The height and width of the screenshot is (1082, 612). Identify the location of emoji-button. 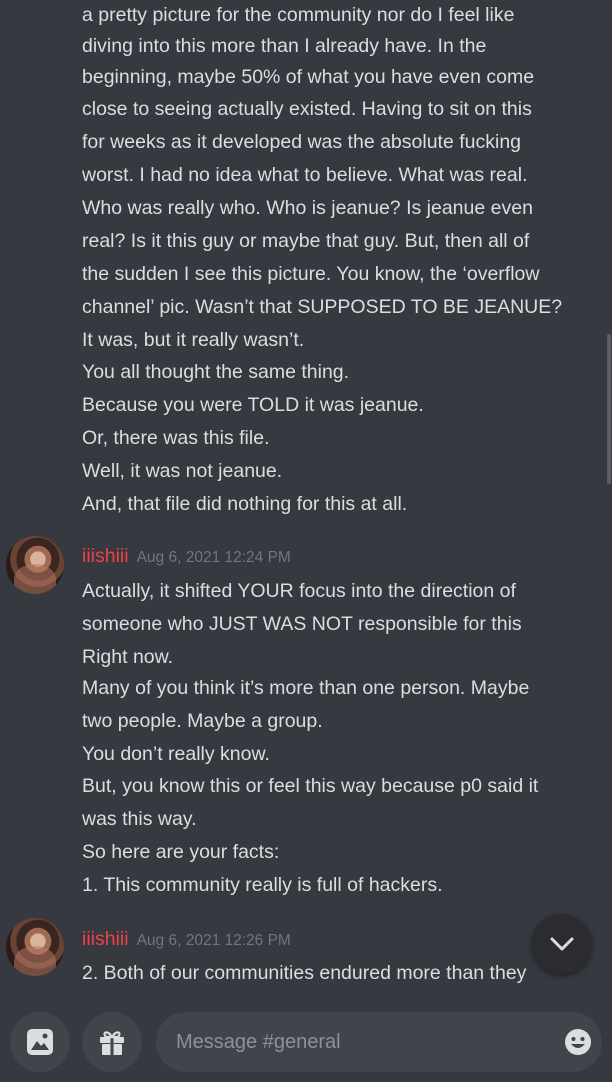
(578, 1042).